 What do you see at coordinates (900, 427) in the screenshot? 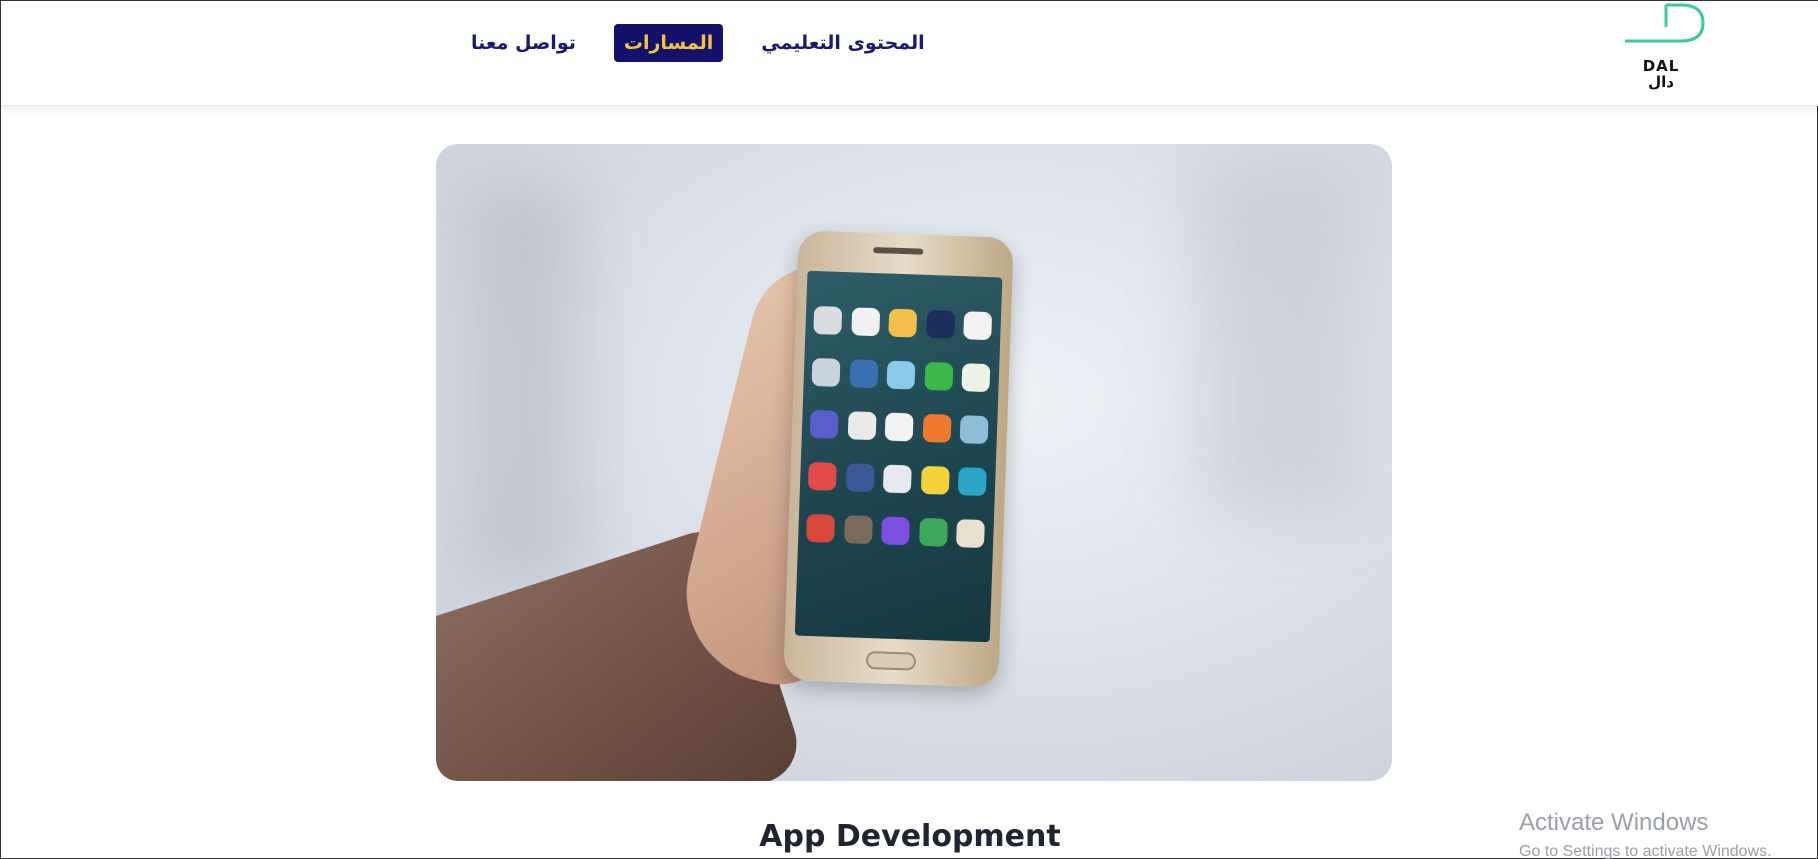
I see `app-icon-grid` at bounding box center [900, 427].